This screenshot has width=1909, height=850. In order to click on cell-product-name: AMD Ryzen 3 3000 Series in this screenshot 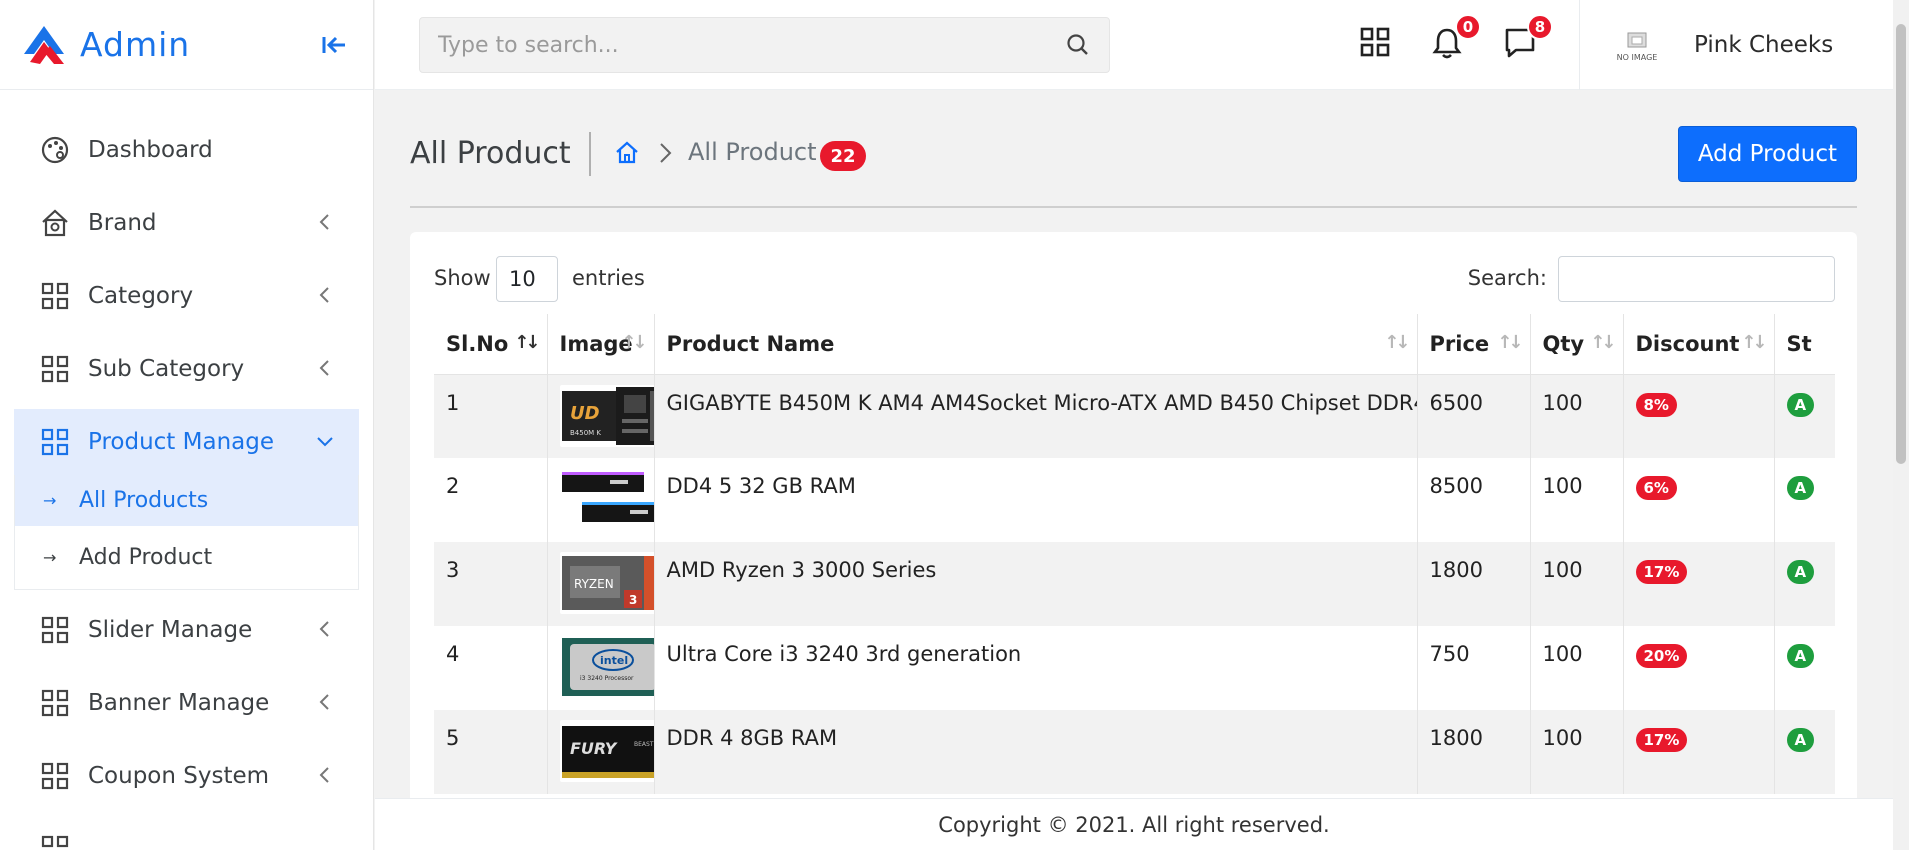, I will do `click(1036, 584)`.